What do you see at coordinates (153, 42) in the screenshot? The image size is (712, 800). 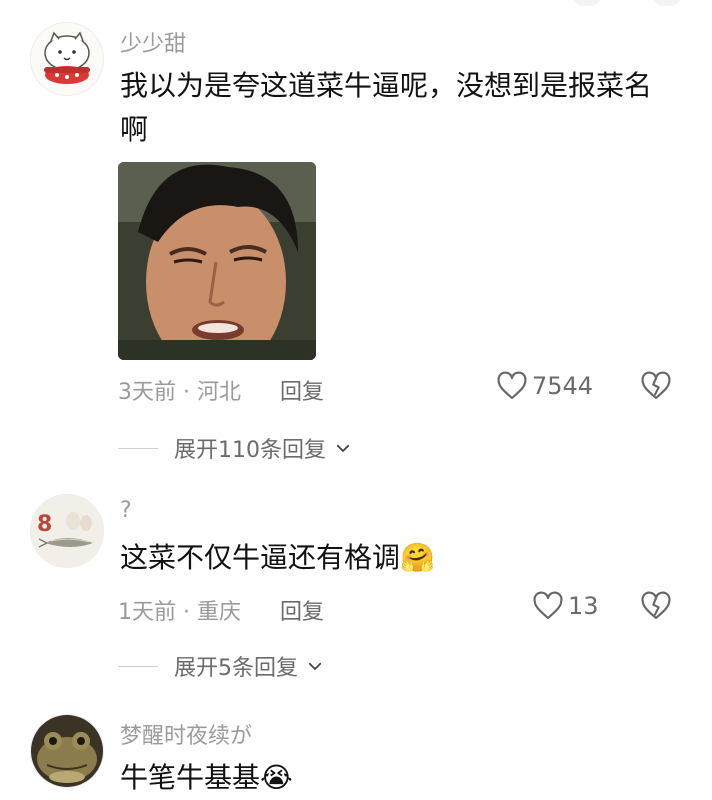 I see `username: 少少甜` at bounding box center [153, 42].